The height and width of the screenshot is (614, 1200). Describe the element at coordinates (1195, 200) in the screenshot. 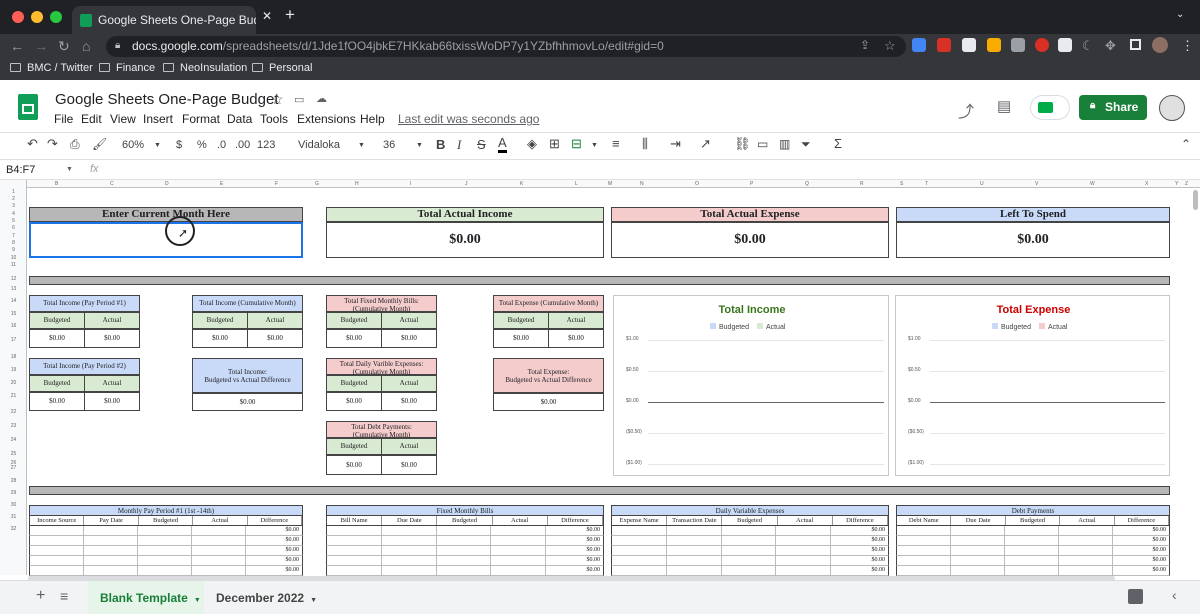

I see `vertical-scrollbar` at that location.